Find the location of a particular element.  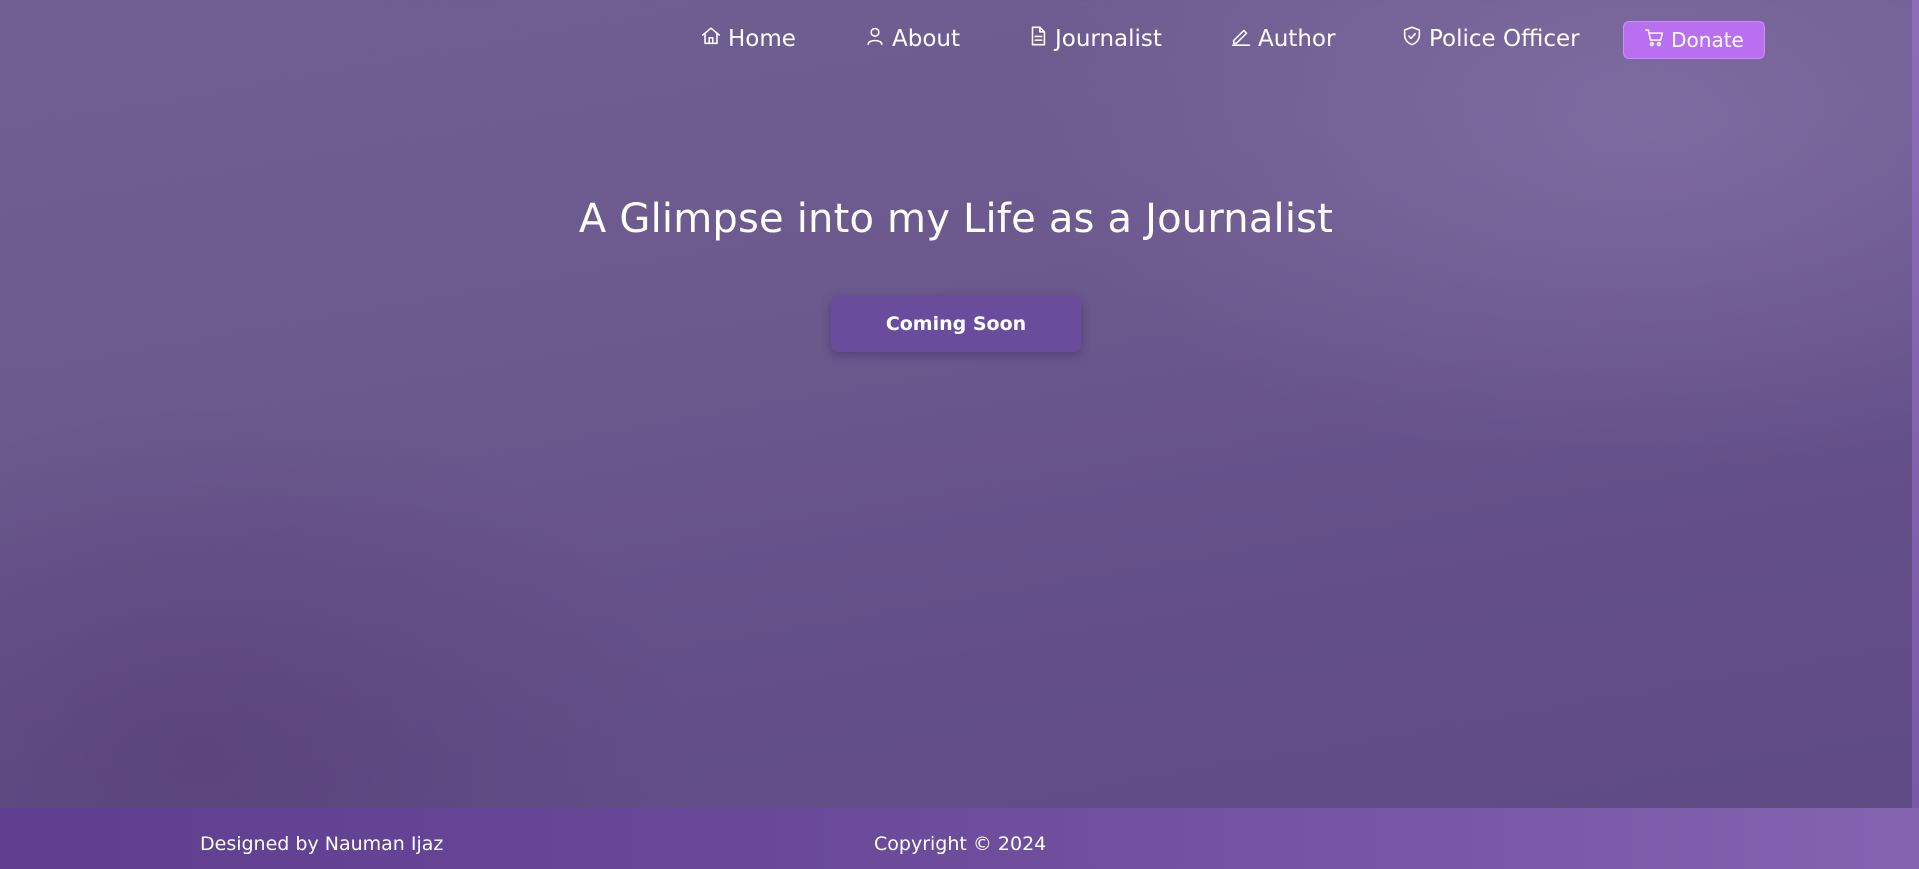

document-icon is located at coordinates (1038, 39).